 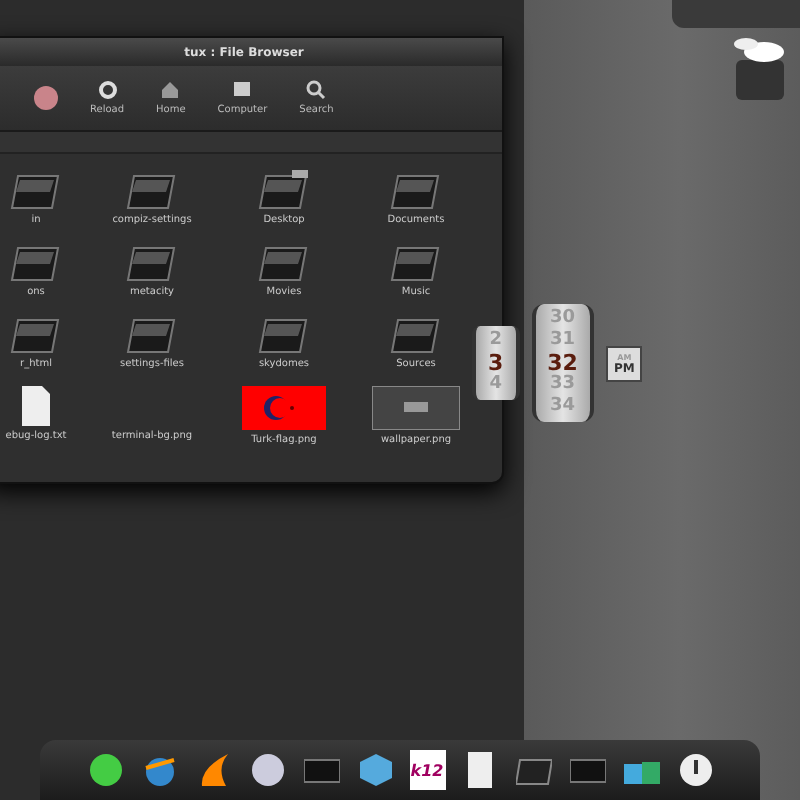 I want to click on hour-number: 3, so click(x=496, y=363).